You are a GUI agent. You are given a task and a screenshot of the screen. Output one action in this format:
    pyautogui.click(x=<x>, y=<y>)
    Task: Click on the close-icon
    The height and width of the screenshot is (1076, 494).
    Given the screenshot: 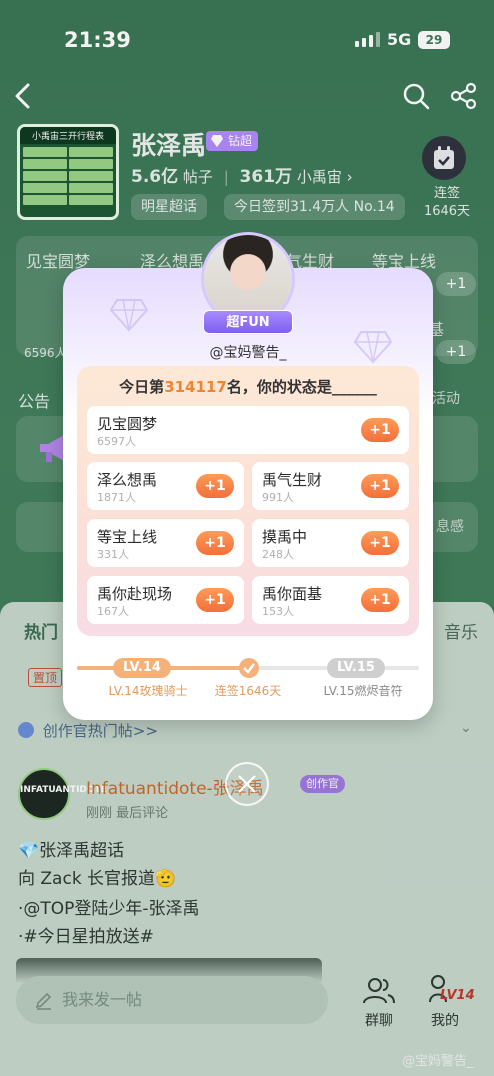 What is the action you would take?
    pyautogui.click(x=247, y=784)
    